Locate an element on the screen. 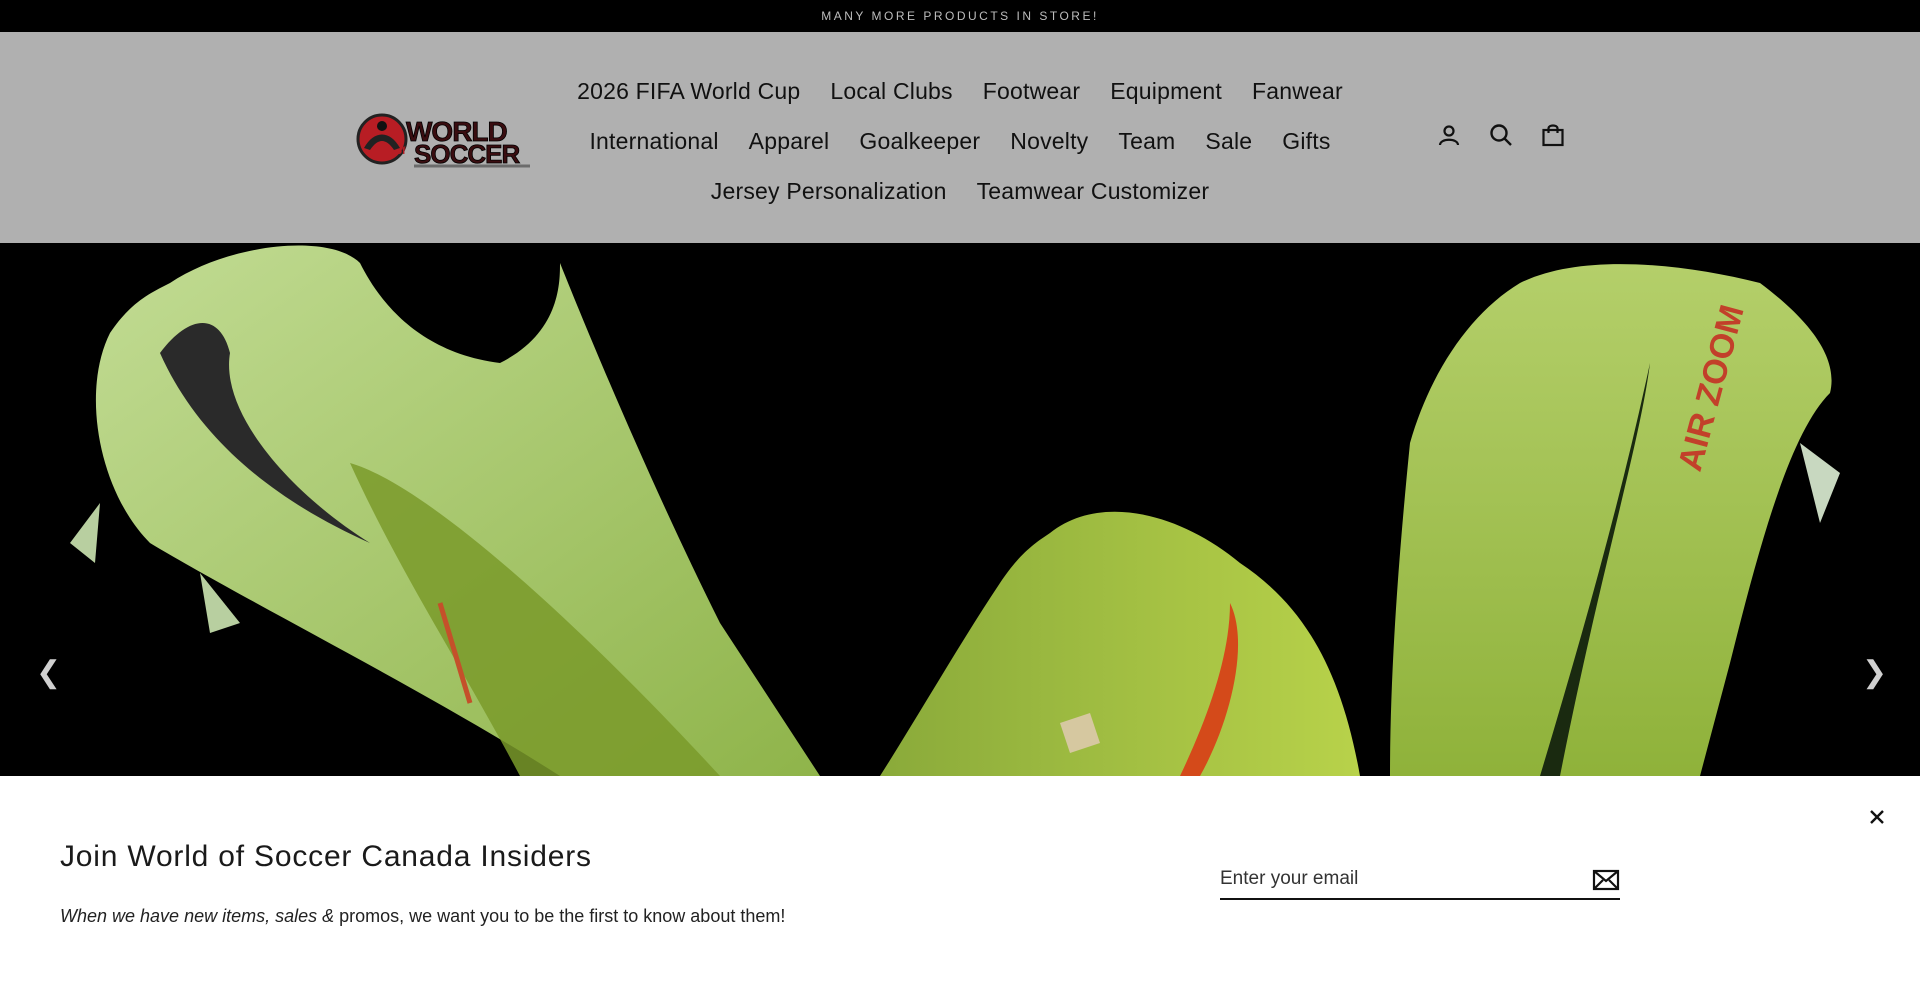 Image resolution: width=1920 pixels, height=993 pixels. popup-text-italic: When we have new items, sales & is located at coordinates (197, 916).